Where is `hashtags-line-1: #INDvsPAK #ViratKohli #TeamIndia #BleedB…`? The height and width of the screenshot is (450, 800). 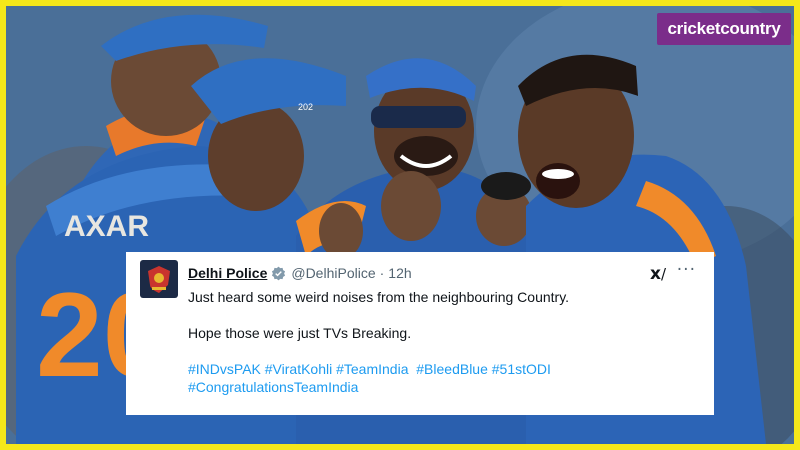
hashtags-line-1: #INDvsPAK #ViratKohli #TeamIndia #BleedB… is located at coordinates (445, 369).